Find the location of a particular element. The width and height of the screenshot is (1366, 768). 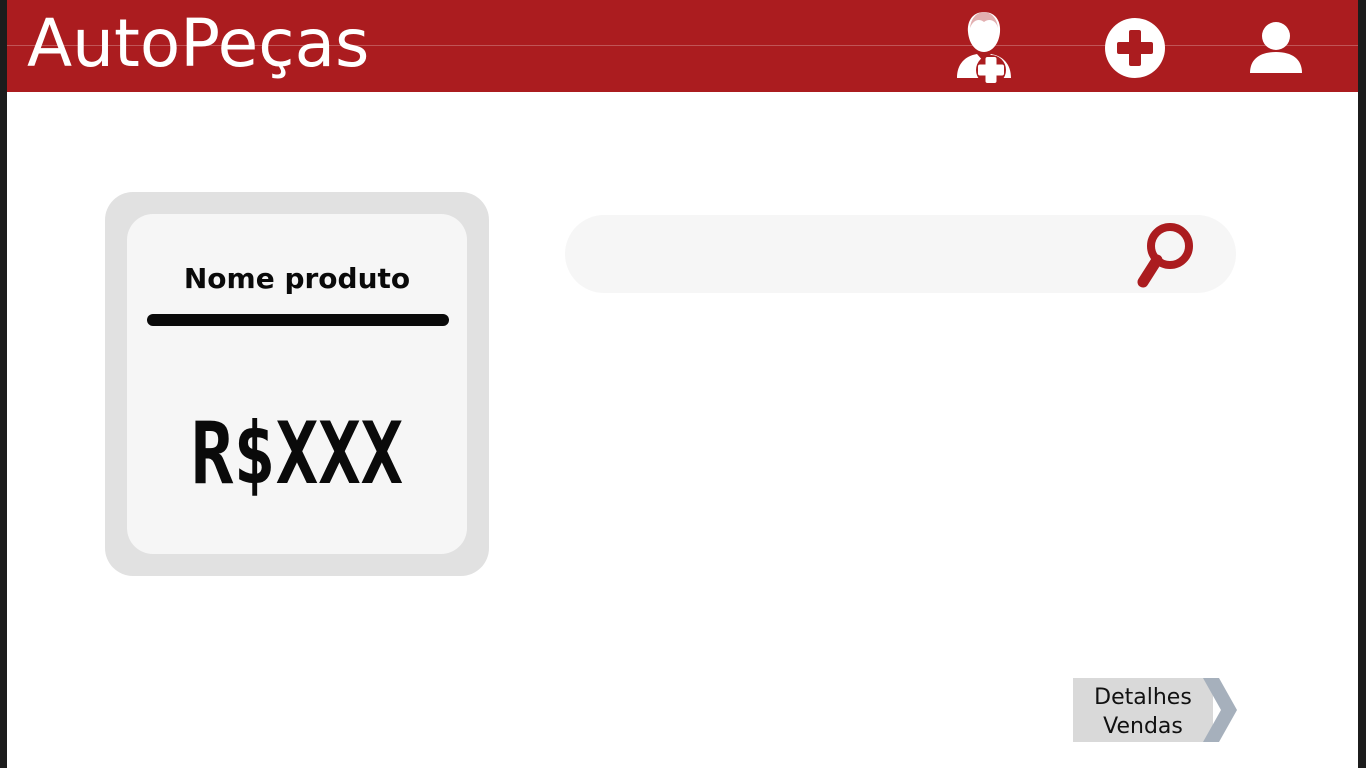

search-input is located at coordinates (857, 255).